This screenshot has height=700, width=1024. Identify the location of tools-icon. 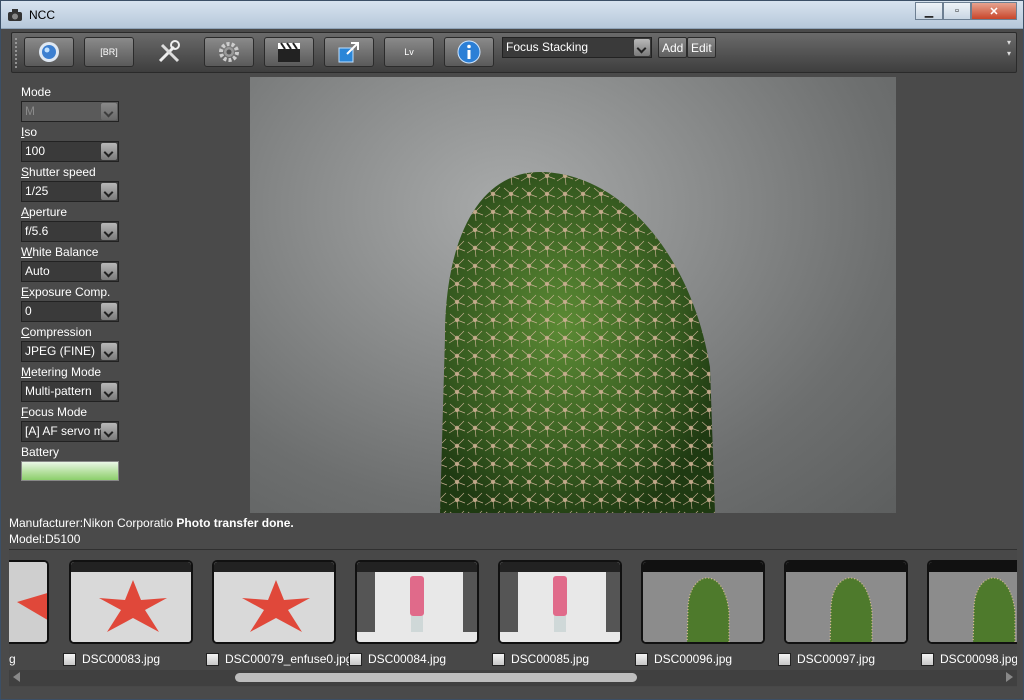
(169, 51).